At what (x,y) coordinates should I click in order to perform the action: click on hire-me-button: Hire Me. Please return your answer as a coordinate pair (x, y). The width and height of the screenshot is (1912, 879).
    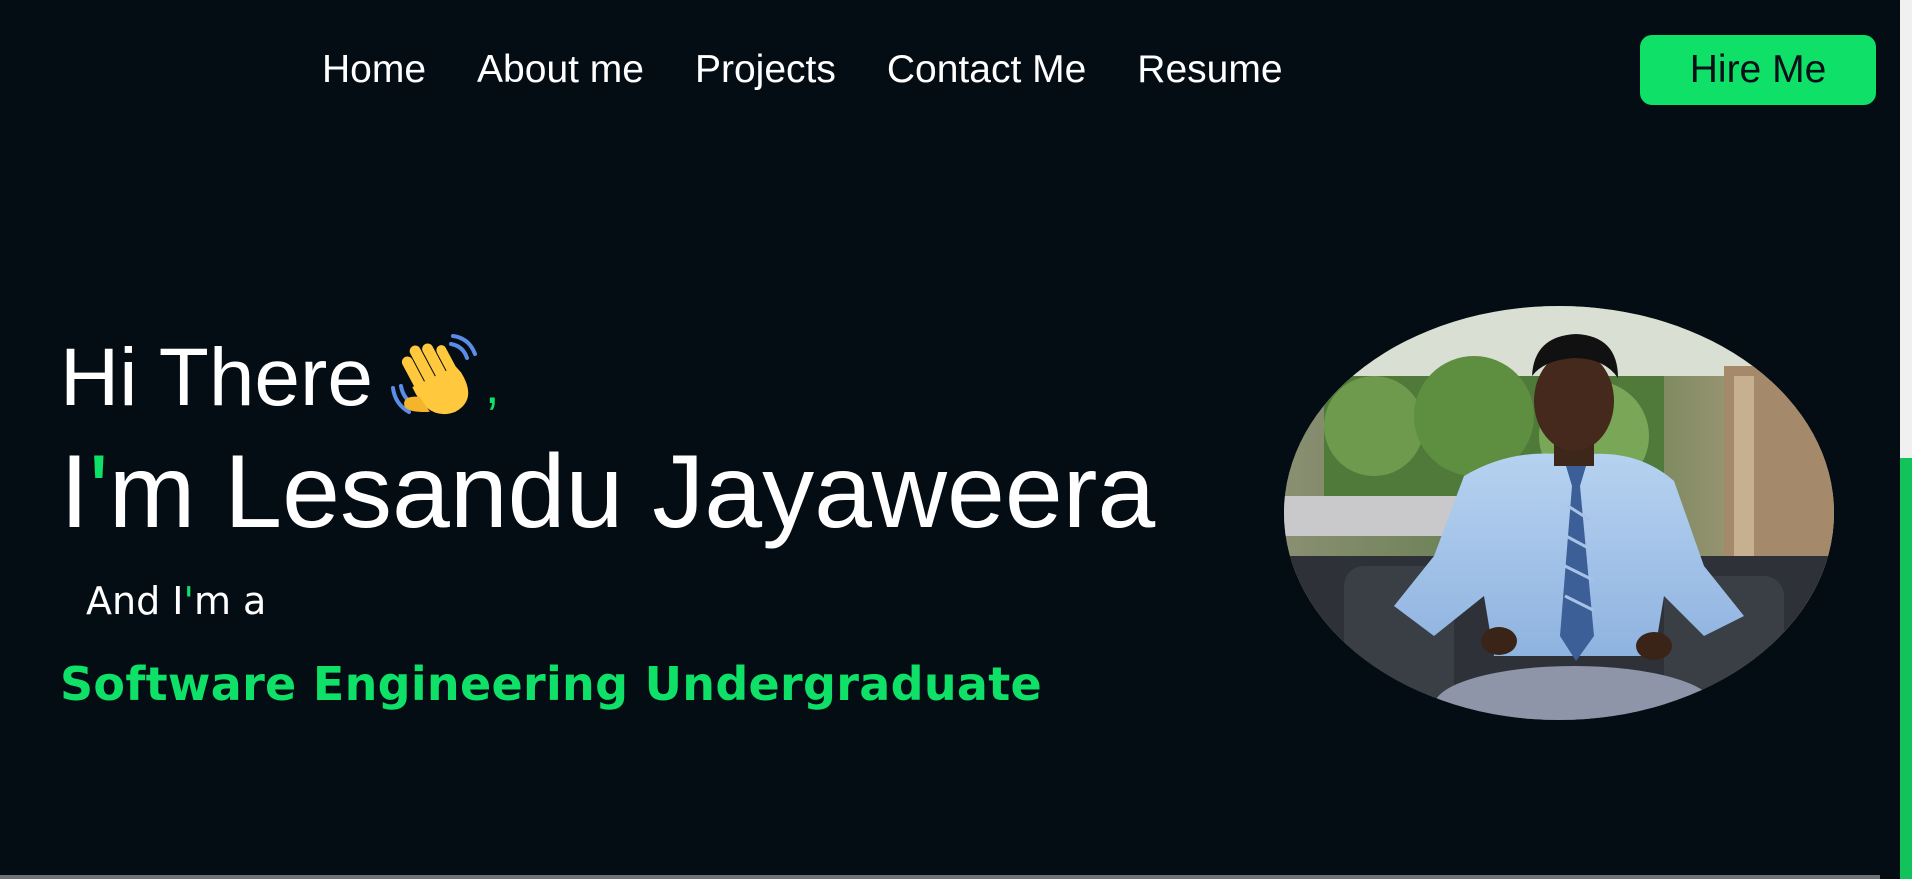
    Looking at the image, I should click on (1758, 70).